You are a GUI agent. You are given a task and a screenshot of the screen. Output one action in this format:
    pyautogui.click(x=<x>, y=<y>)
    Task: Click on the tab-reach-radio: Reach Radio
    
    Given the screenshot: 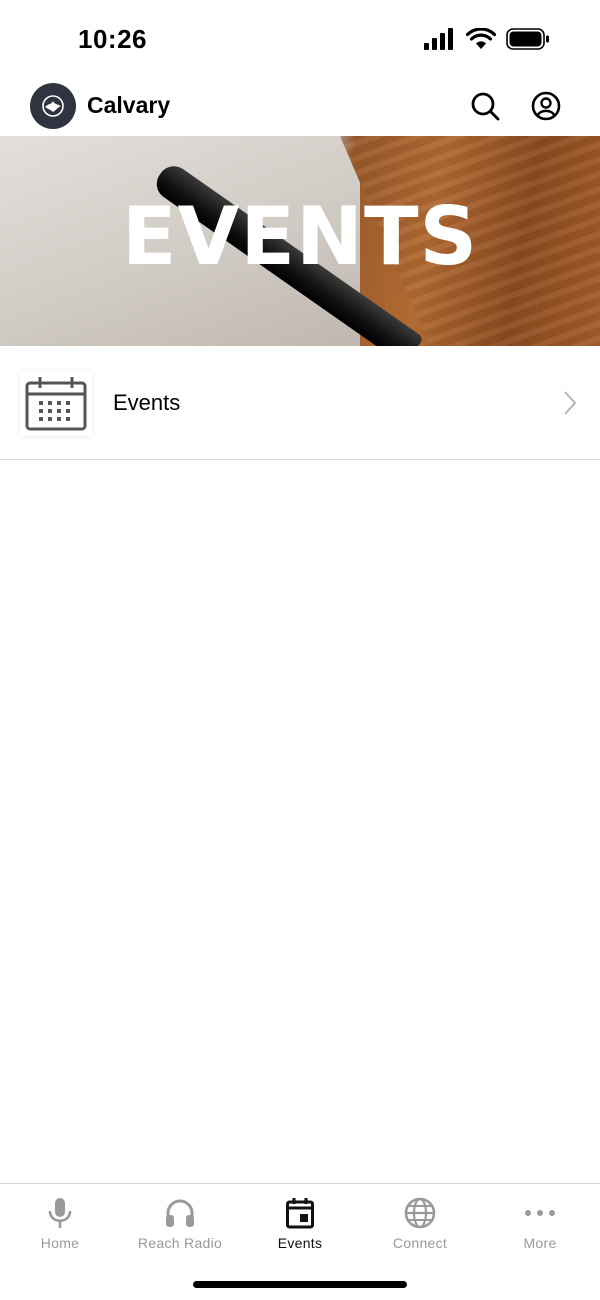 What is the action you would take?
    pyautogui.click(x=180, y=1224)
    